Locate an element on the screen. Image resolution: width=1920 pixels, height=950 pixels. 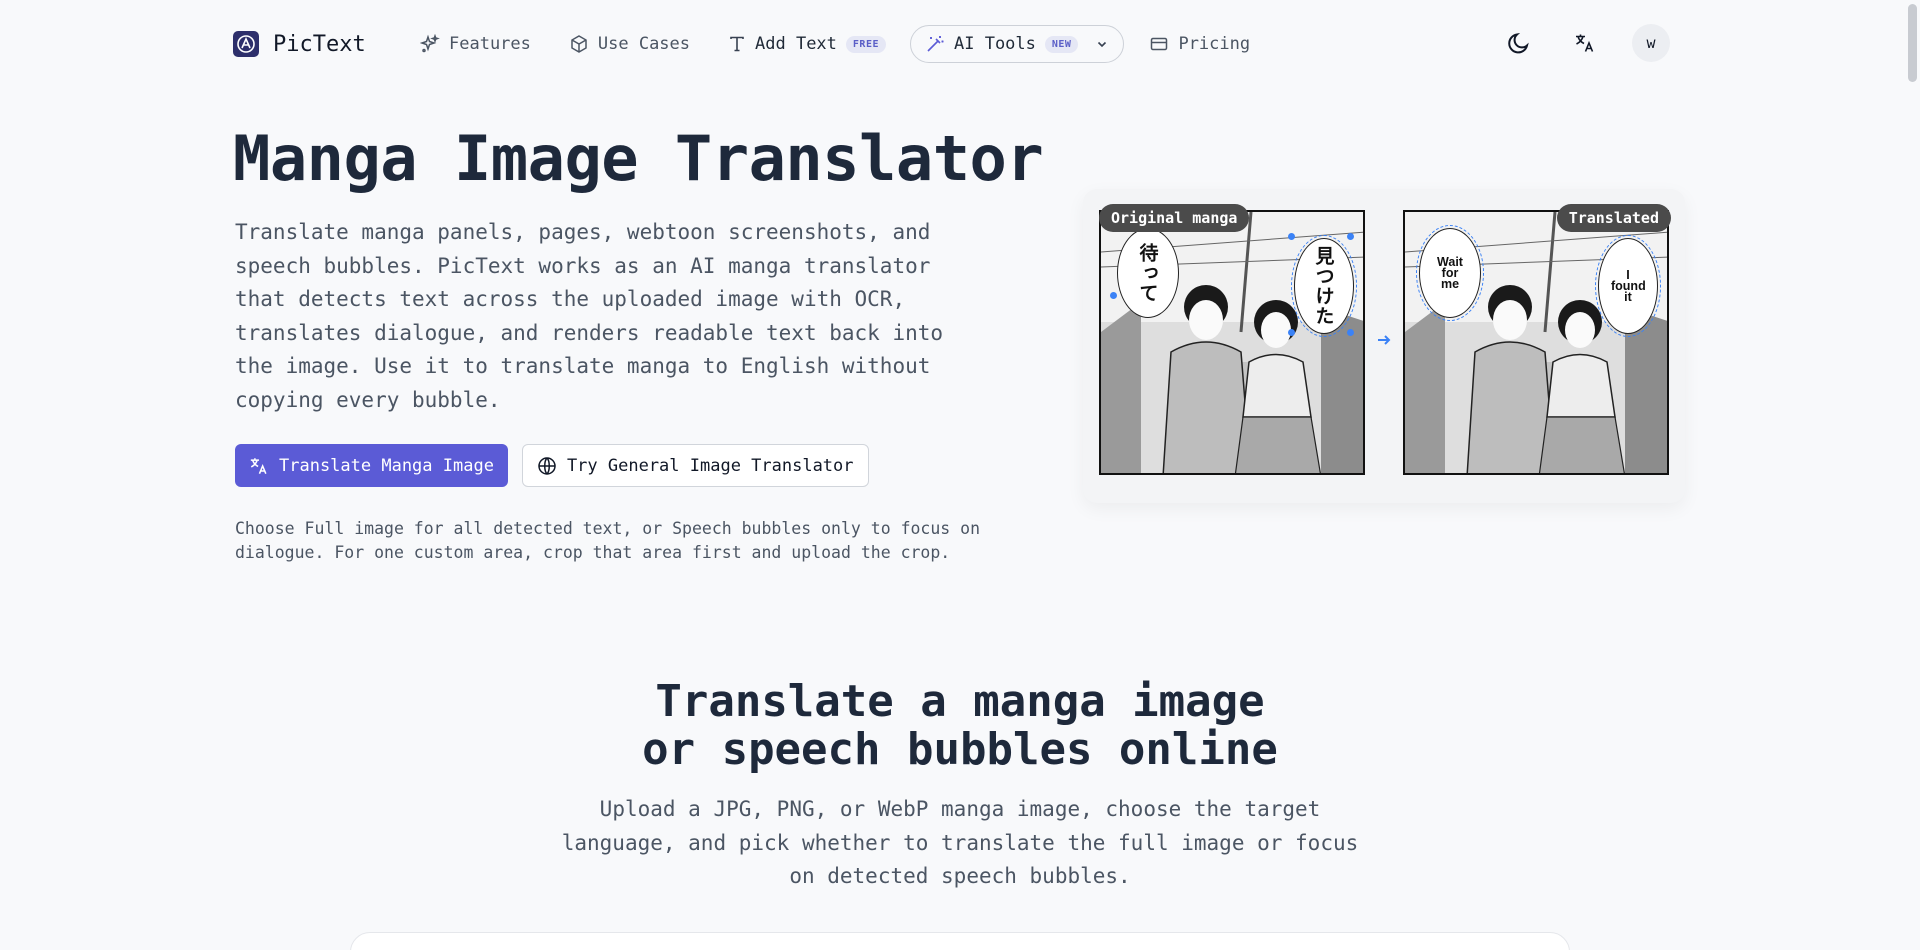
arrow-right-icon is located at coordinates (1384, 340).